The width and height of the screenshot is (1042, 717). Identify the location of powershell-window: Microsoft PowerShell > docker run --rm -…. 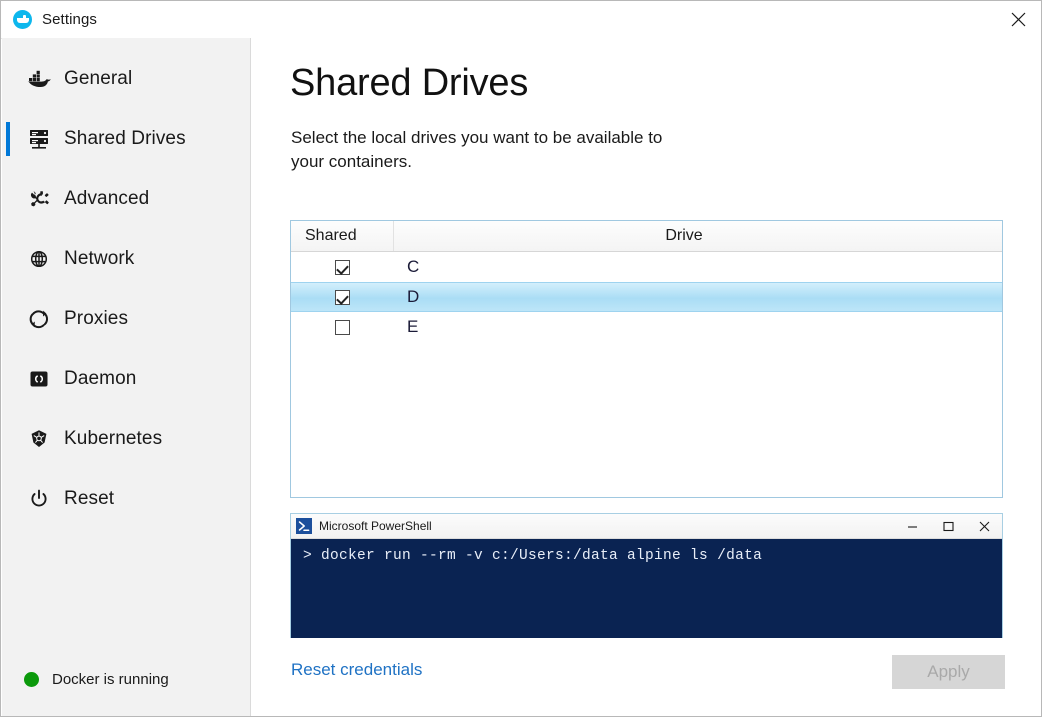
(646, 575).